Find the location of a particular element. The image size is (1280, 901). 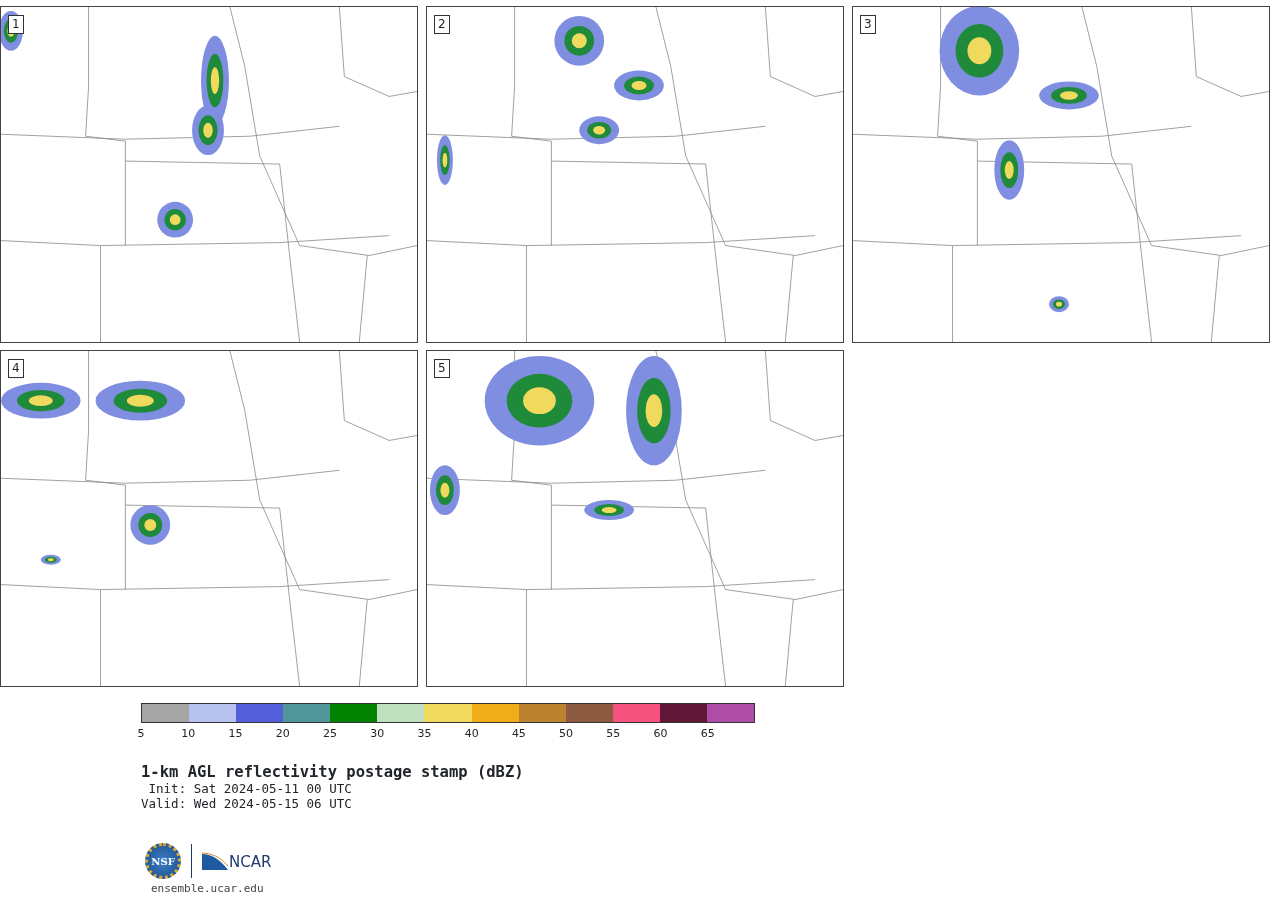

init-time: Init: Sat 2024-05-11 00 UTC is located at coordinates (250, 788).